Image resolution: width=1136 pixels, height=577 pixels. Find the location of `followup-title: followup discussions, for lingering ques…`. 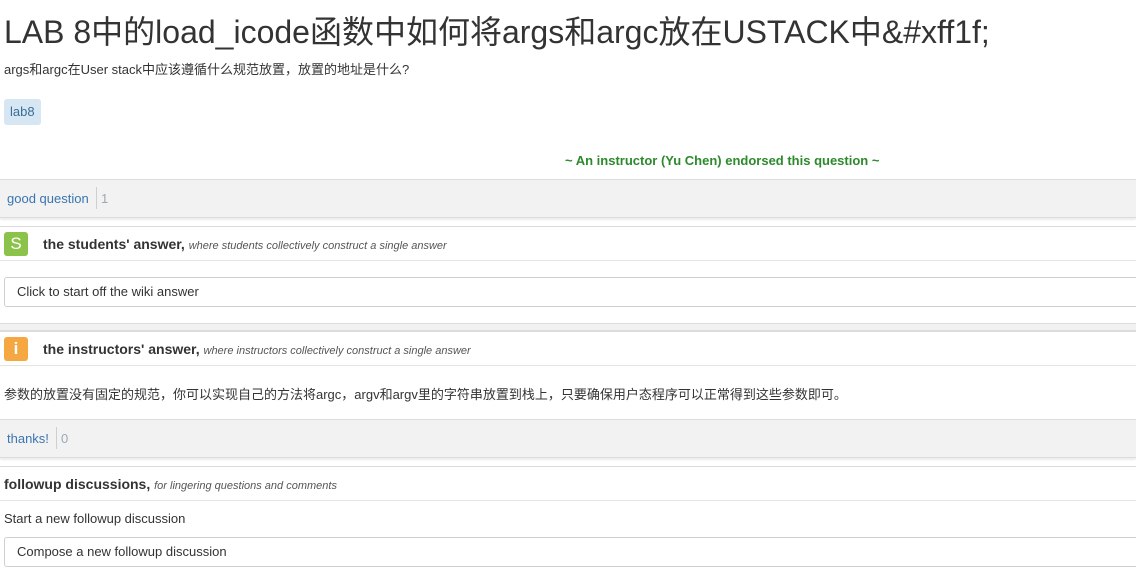

followup-title: followup discussions, for lingering ques… is located at coordinates (170, 484).